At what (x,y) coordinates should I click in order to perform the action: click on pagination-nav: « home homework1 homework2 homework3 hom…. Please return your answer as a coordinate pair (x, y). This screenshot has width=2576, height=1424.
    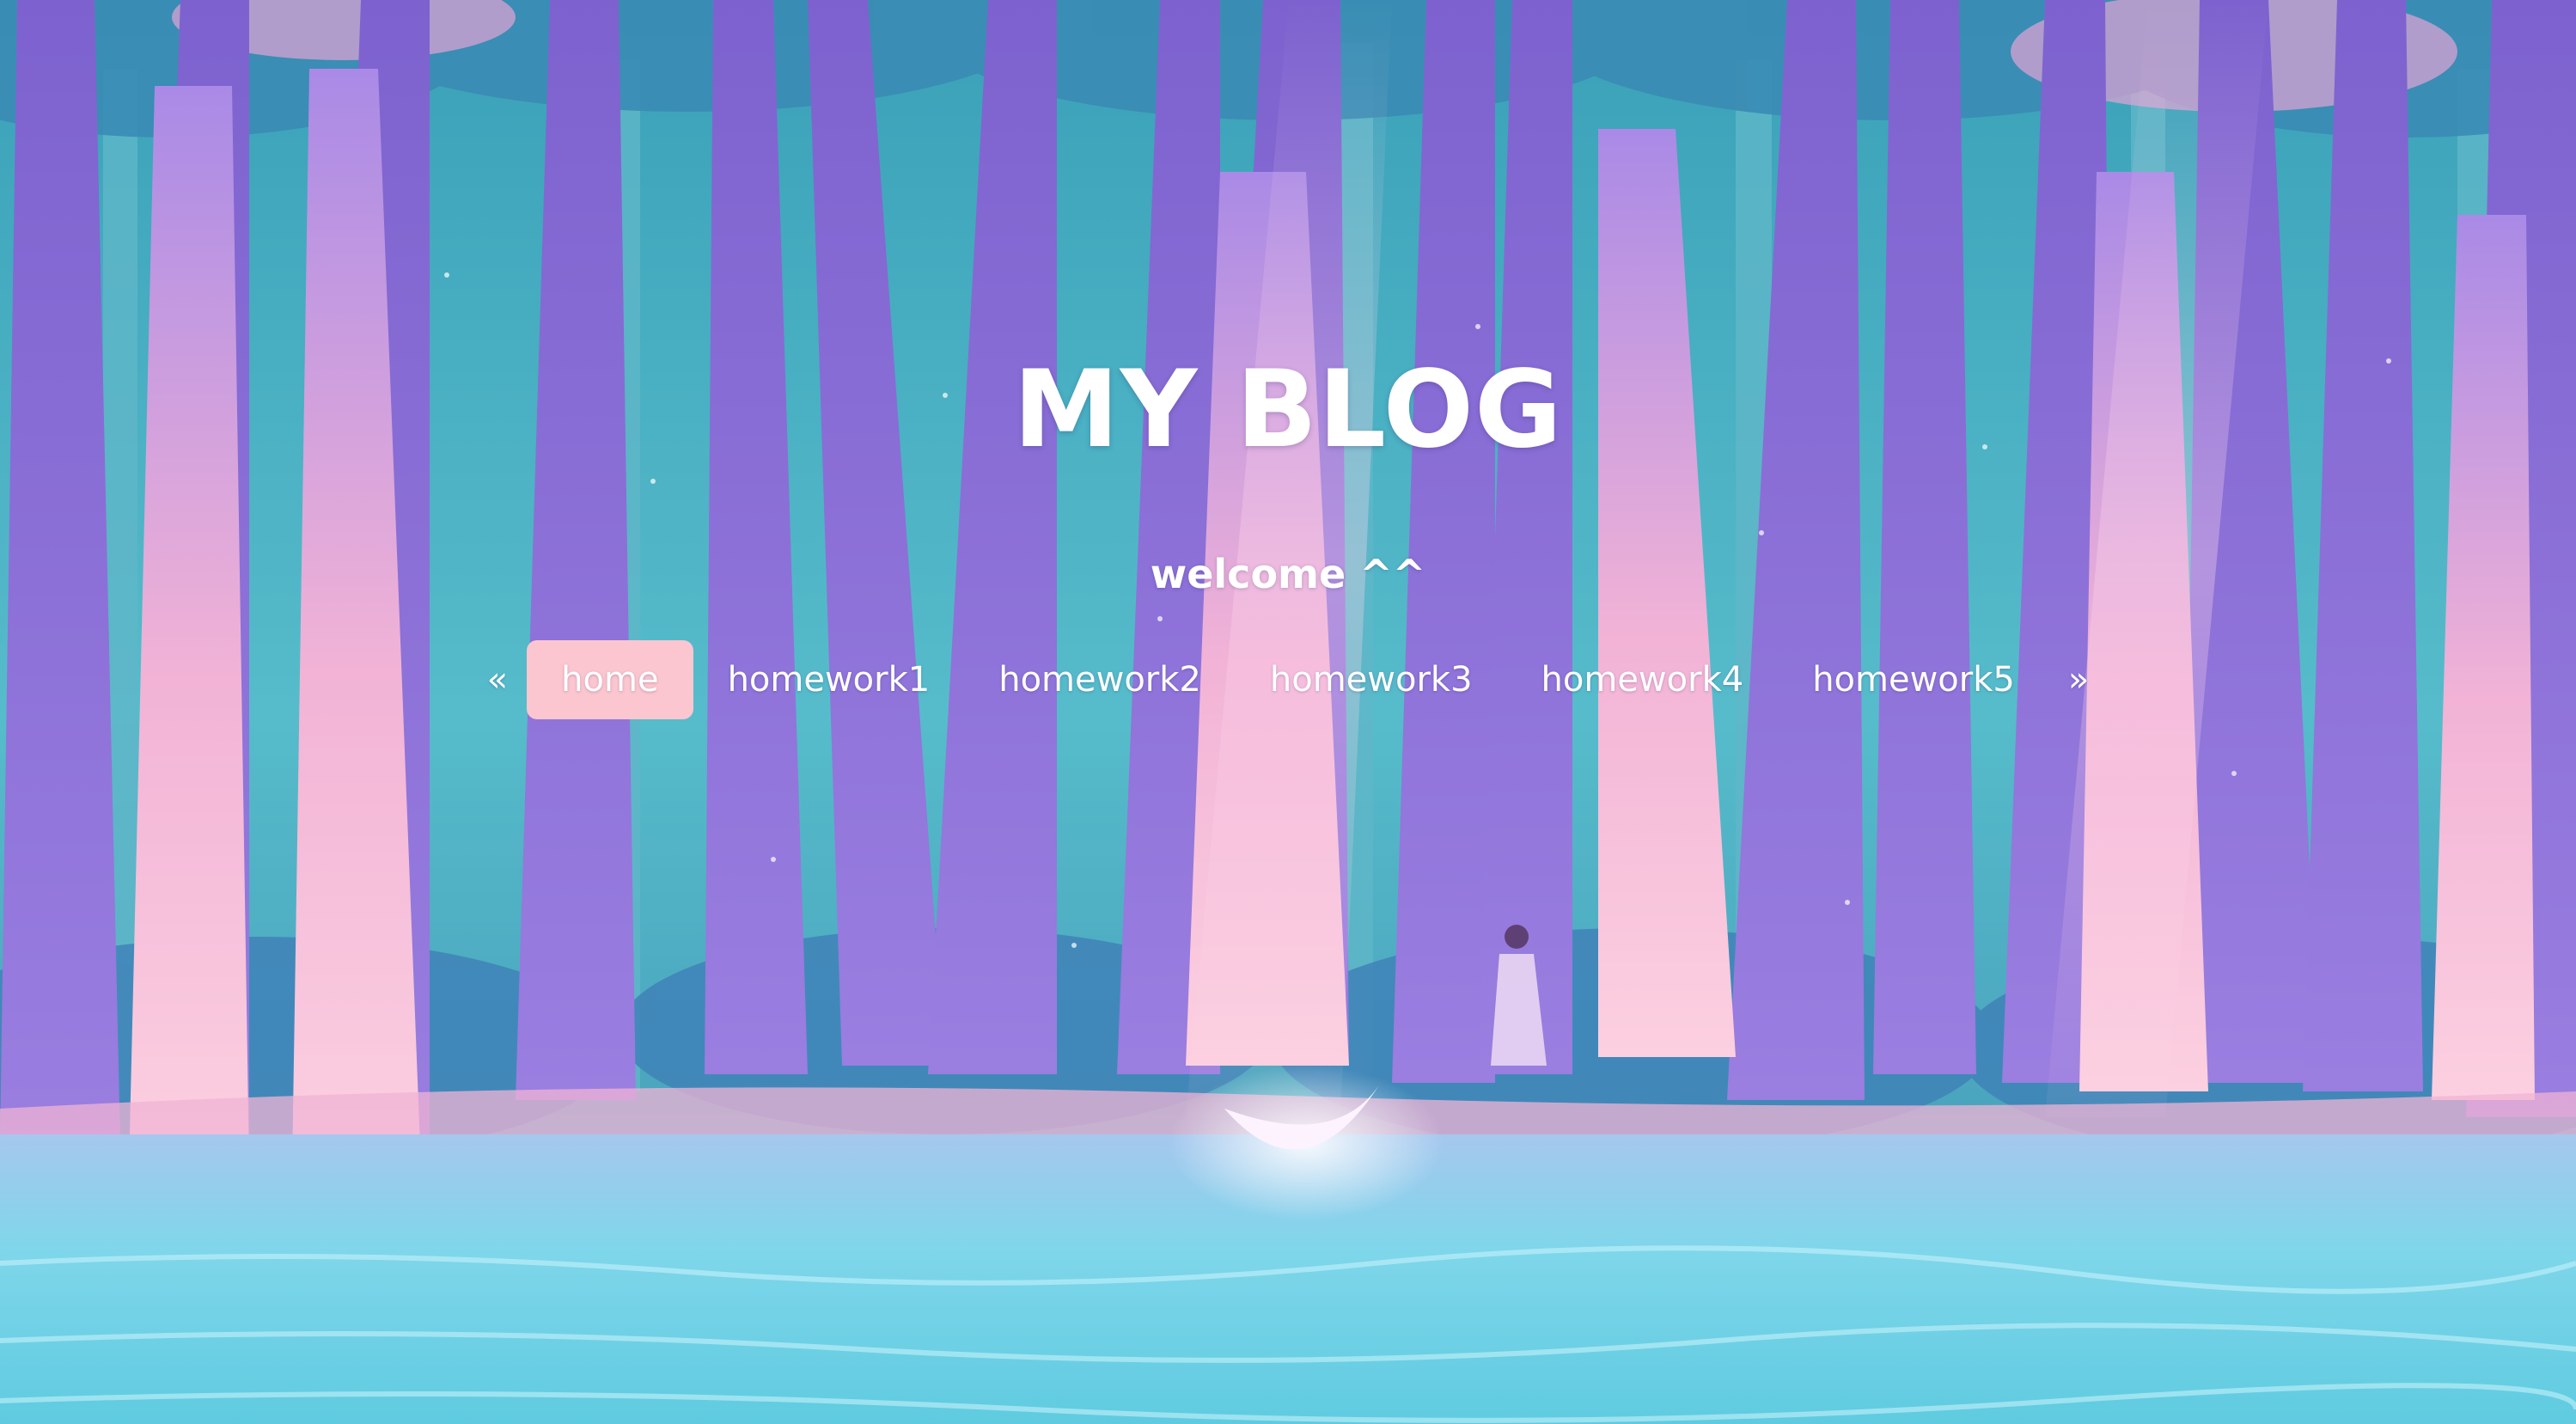
    Looking at the image, I should click on (1288, 679).